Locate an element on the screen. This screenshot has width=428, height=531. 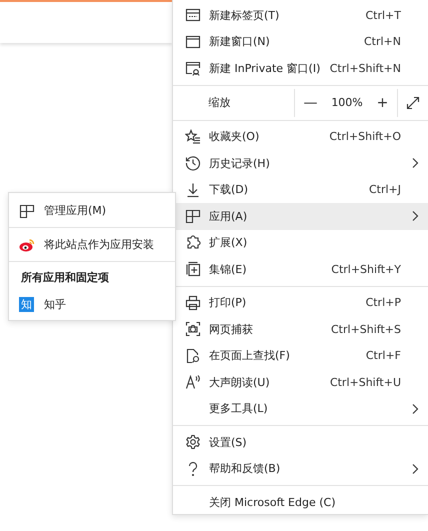
shortcut-label: Ctrl+Shift+O is located at coordinates (365, 137).